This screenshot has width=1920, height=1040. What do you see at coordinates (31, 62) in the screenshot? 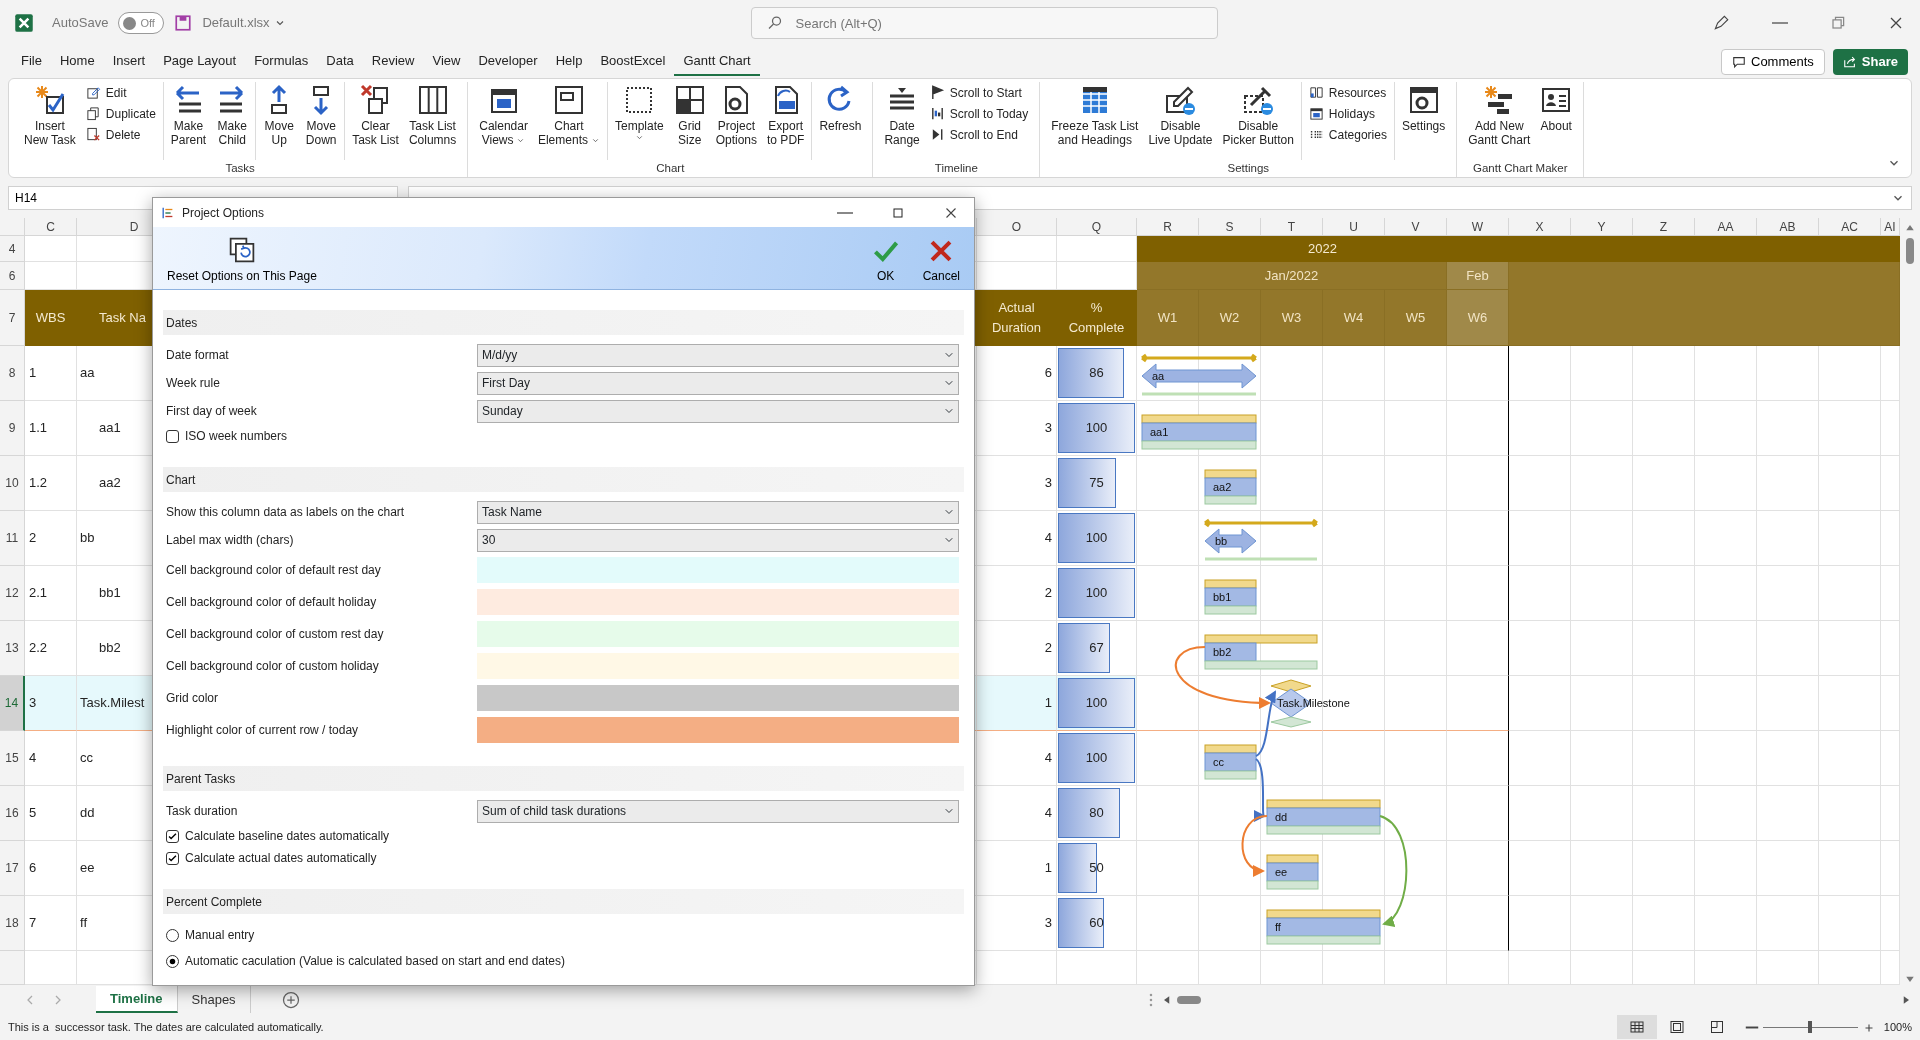
I see `menu-tab: File` at bounding box center [31, 62].